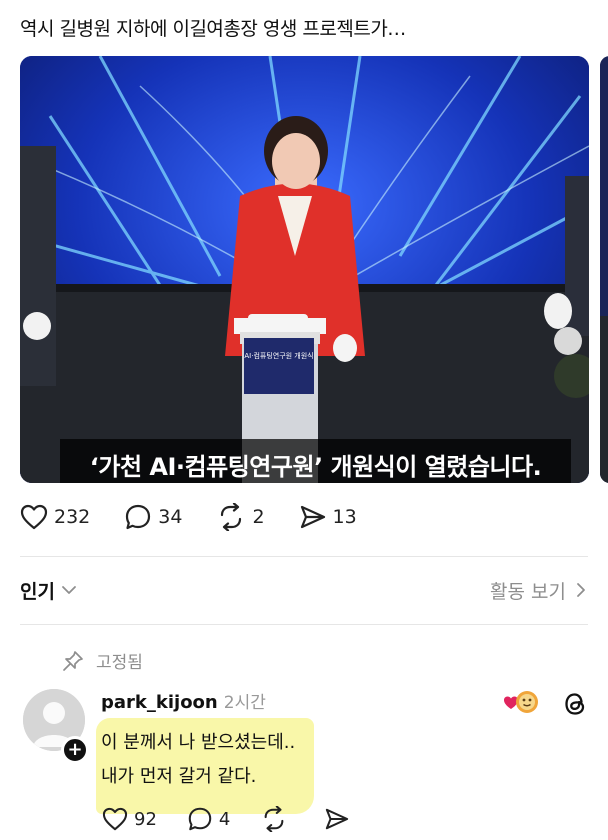  I want to click on comment-repost-button, so click(277, 819).